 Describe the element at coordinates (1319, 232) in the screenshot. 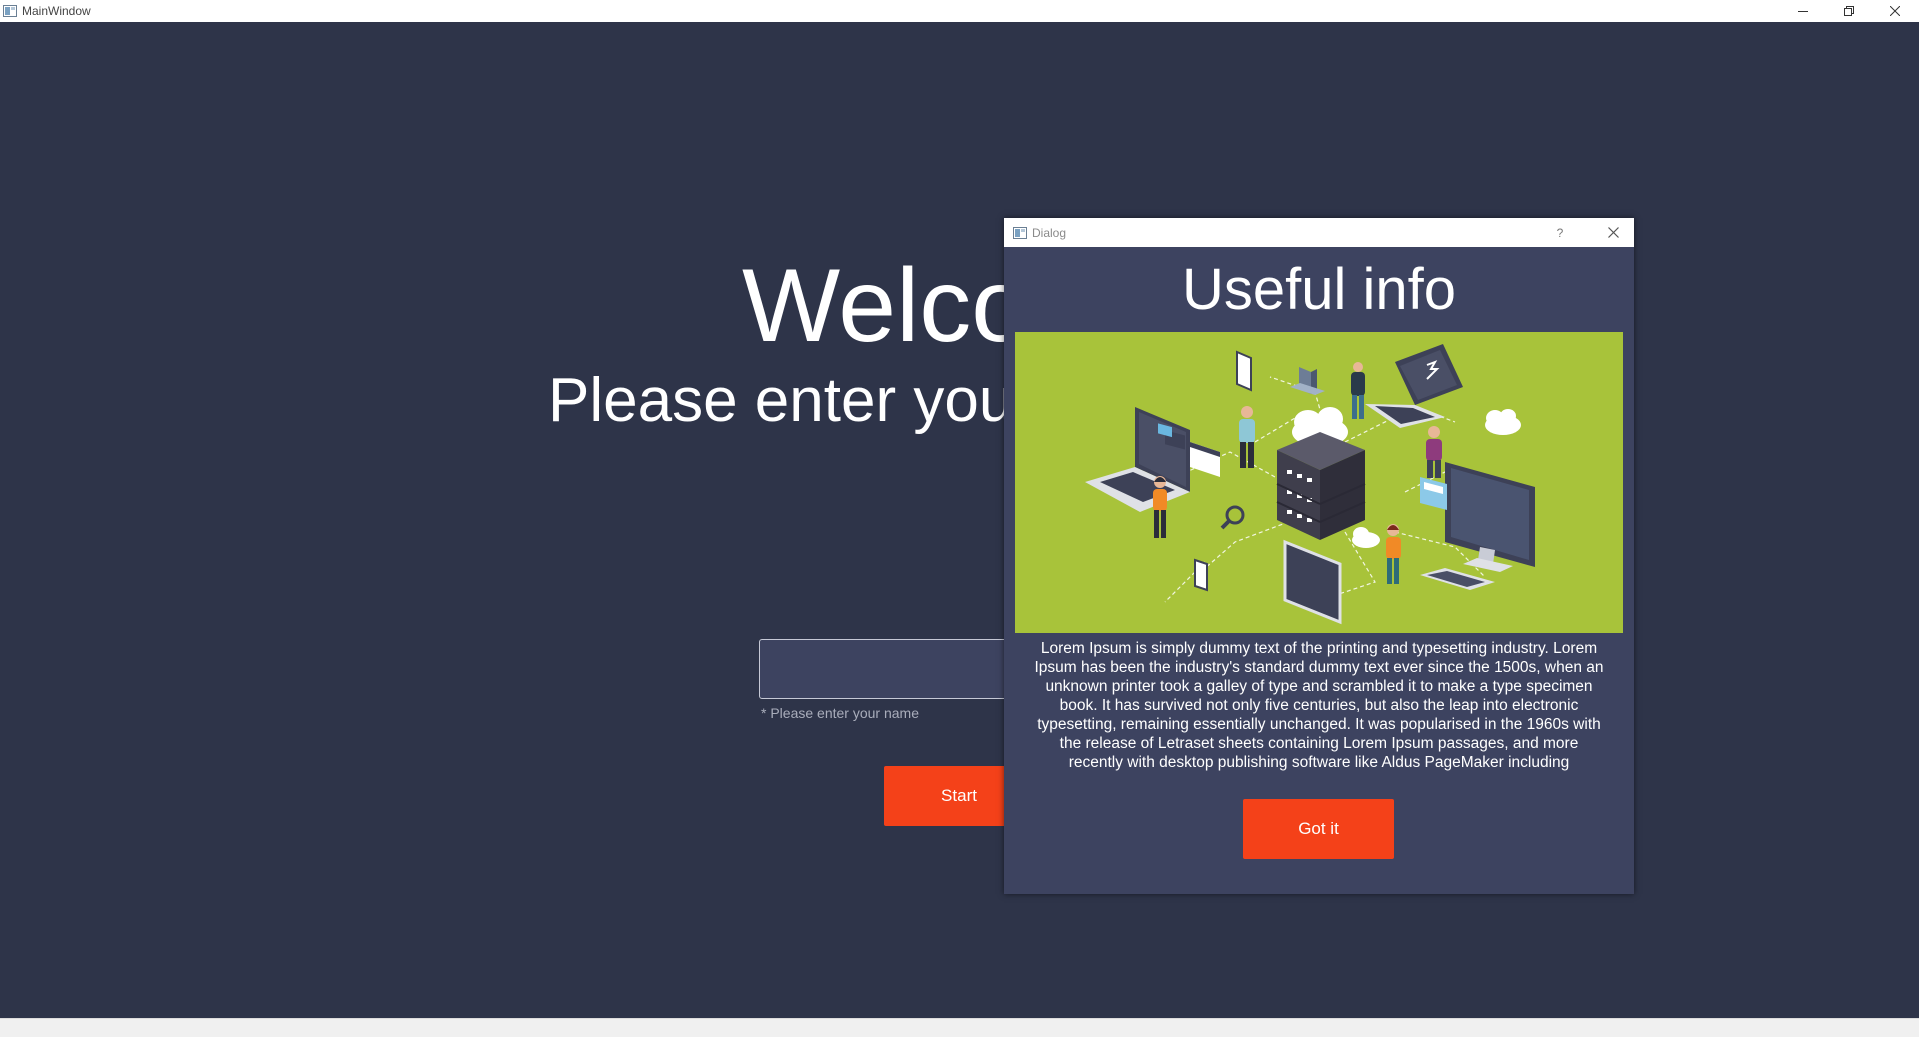

I see `dialog-titlebar: Dialog ?` at that location.